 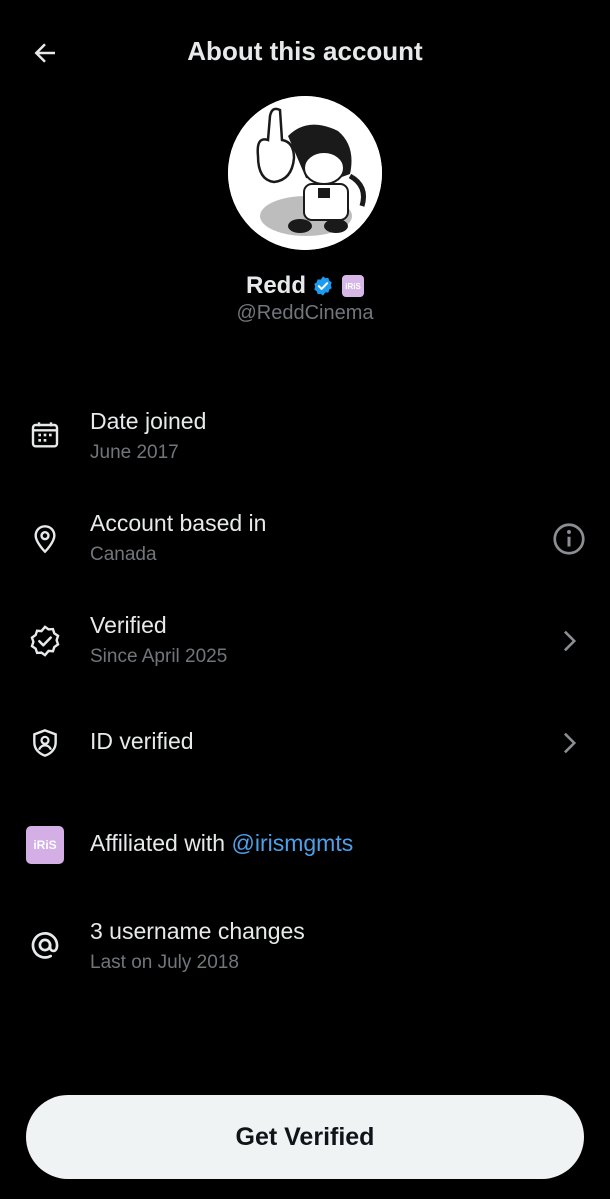 I want to click on profile-handle: @ReddCinema, so click(x=305, y=313).